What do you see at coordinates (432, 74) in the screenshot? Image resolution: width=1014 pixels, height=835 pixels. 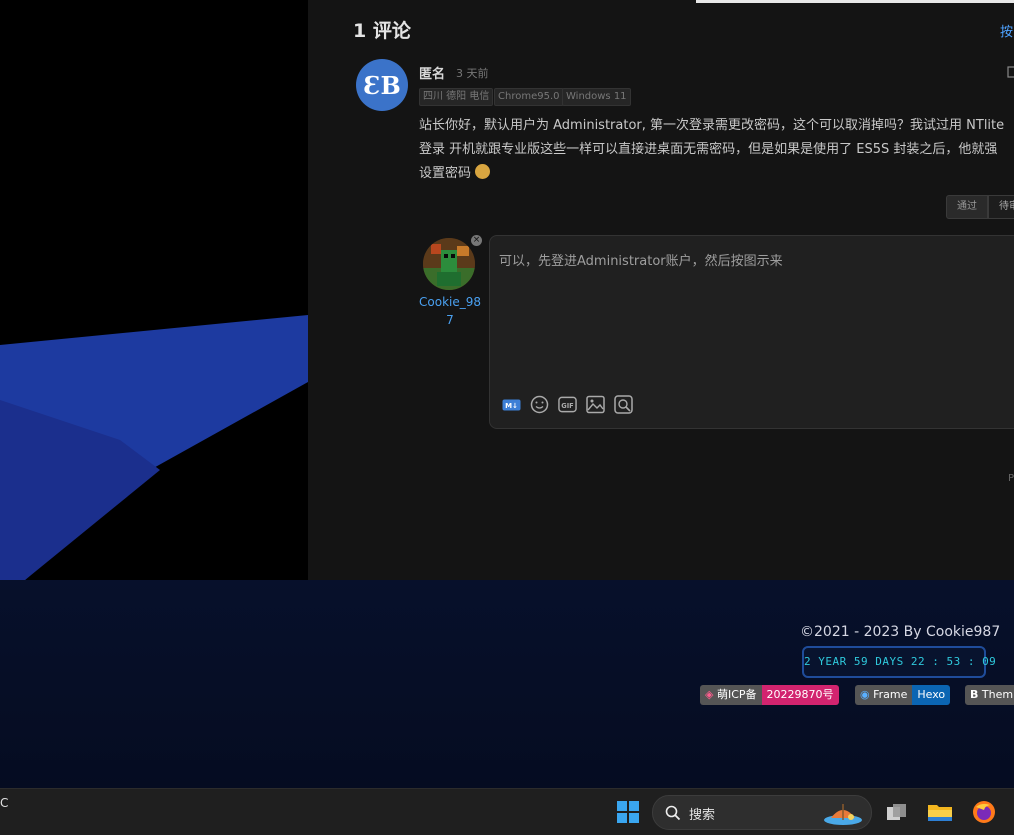 I see `comment-author: 匿名` at bounding box center [432, 74].